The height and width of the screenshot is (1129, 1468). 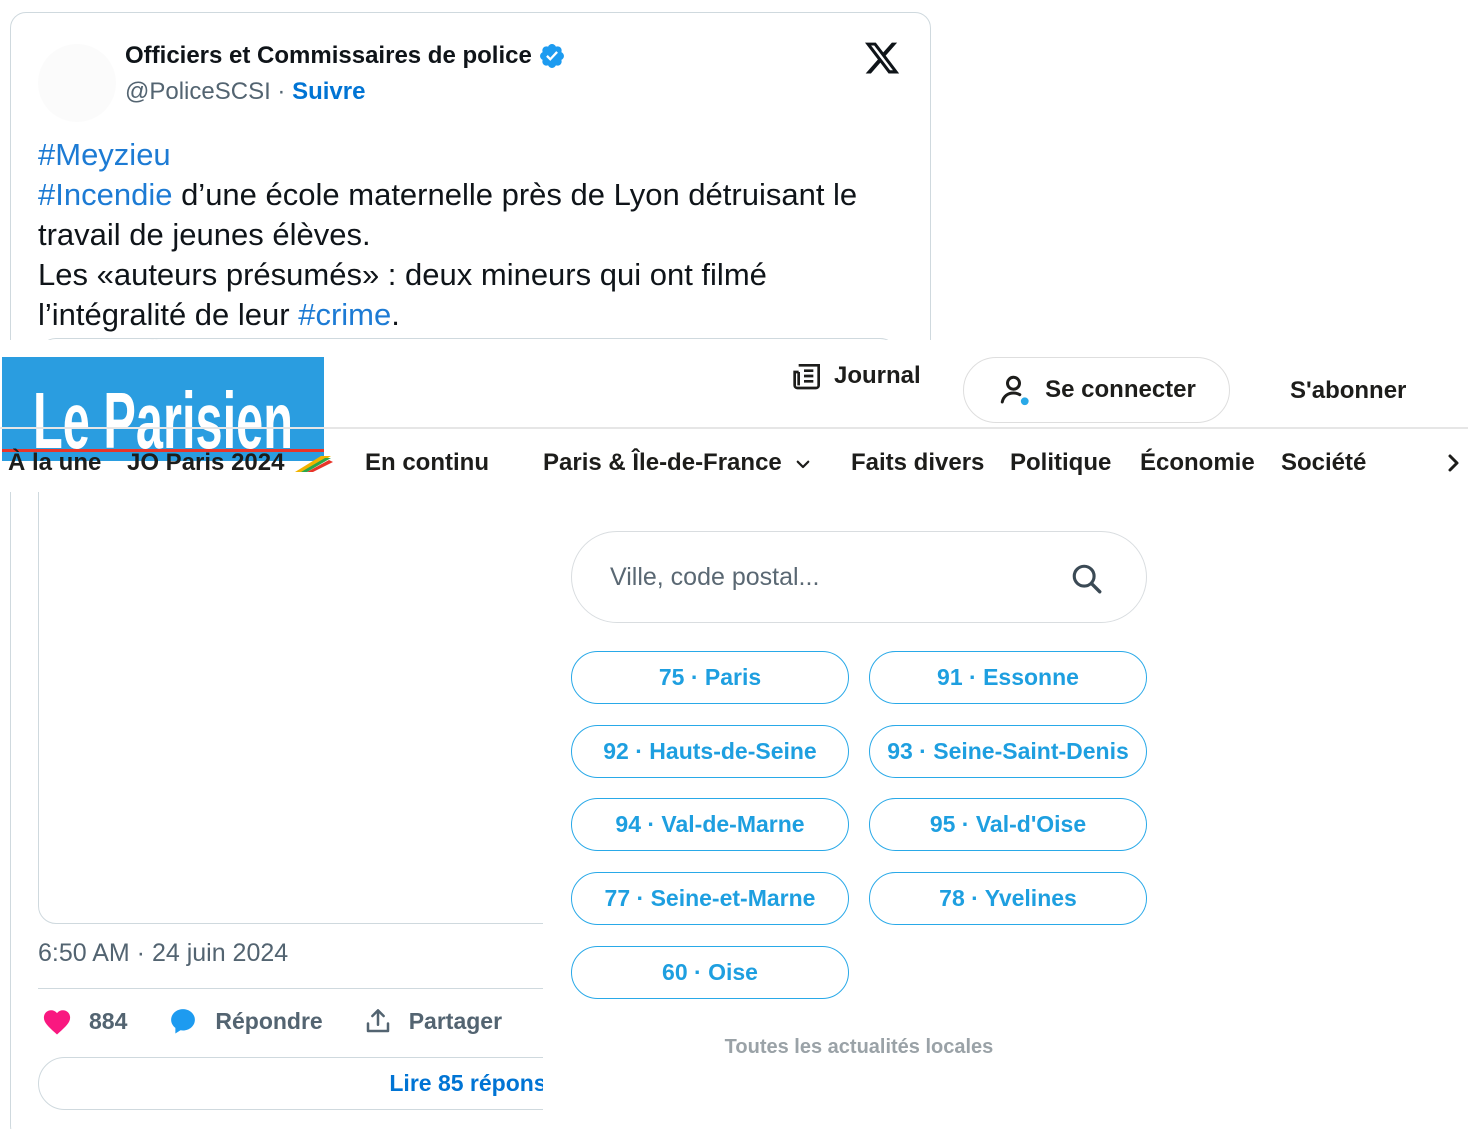 What do you see at coordinates (269, 1020) in the screenshot?
I see `reply-label: Répondre` at bounding box center [269, 1020].